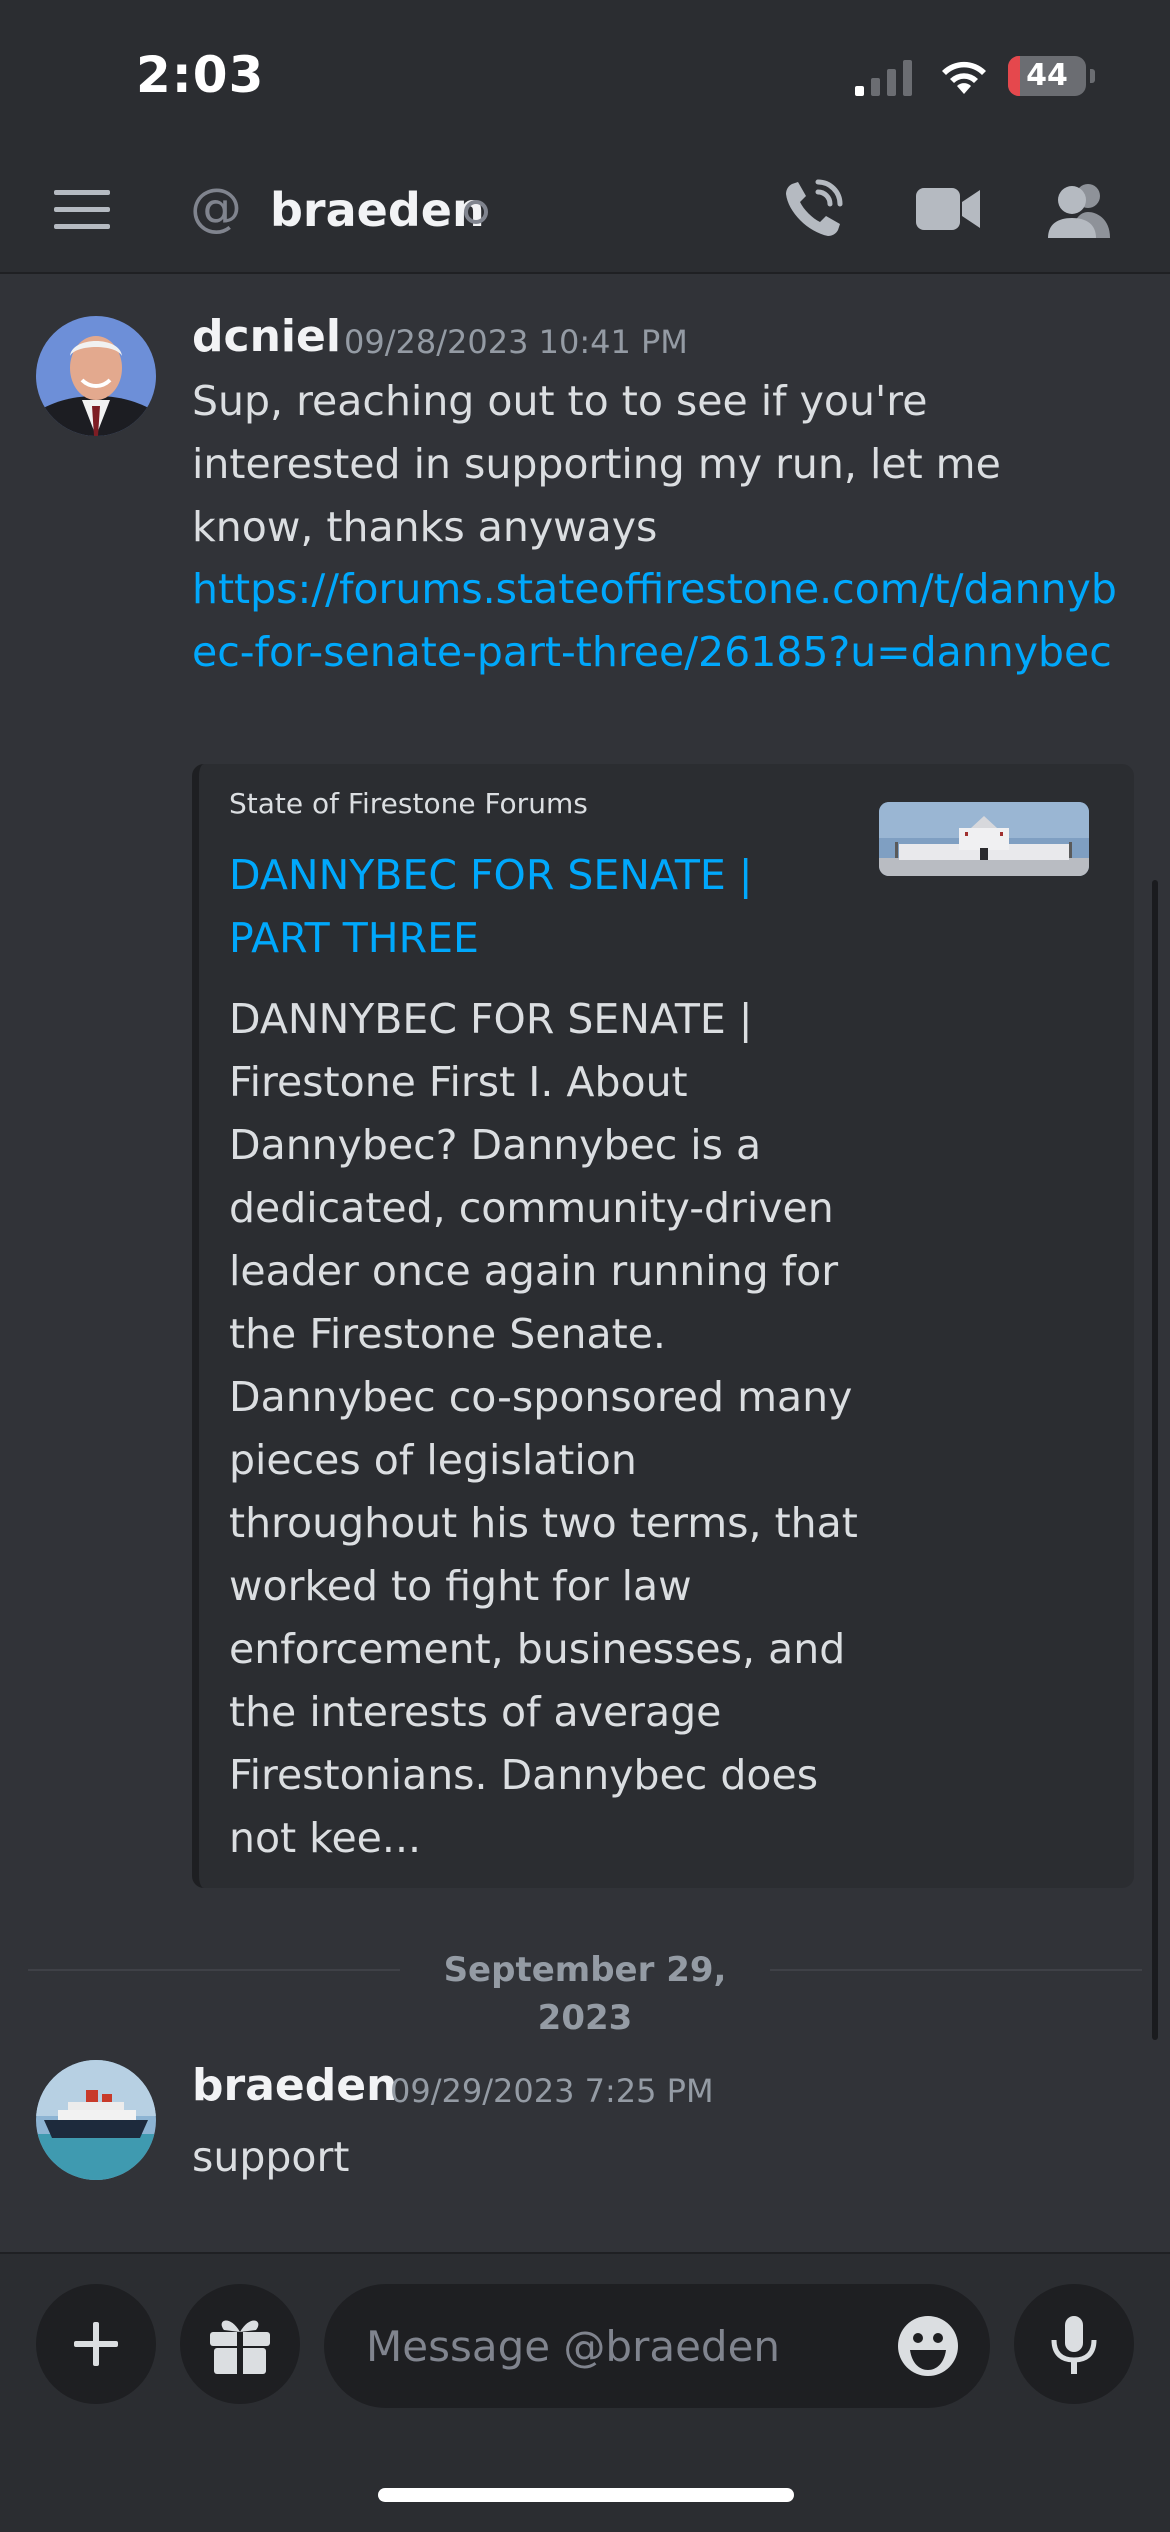 This screenshot has width=1170, height=2532. Describe the element at coordinates (585, 75) in the screenshot. I see `status-bar: 2:03 44` at that location.